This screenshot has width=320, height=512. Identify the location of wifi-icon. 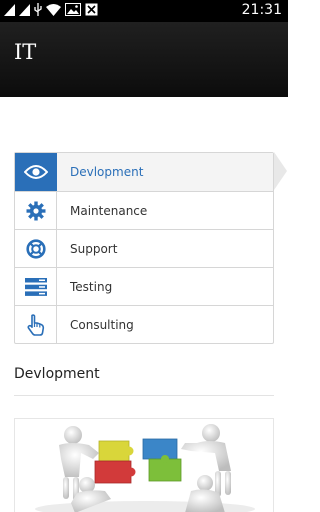
(53, 9).